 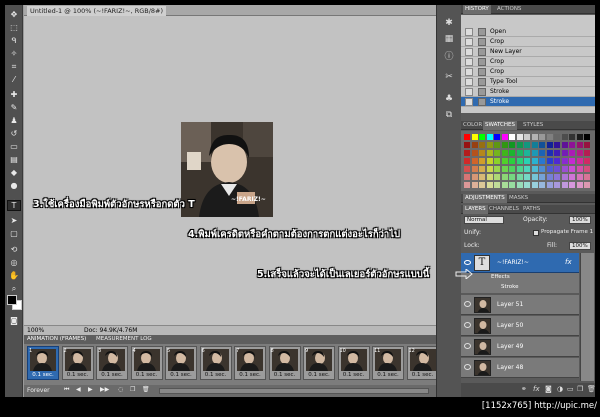 I want to click on animation-frame: 4 0.1 sec., so click(x=146, y=363).